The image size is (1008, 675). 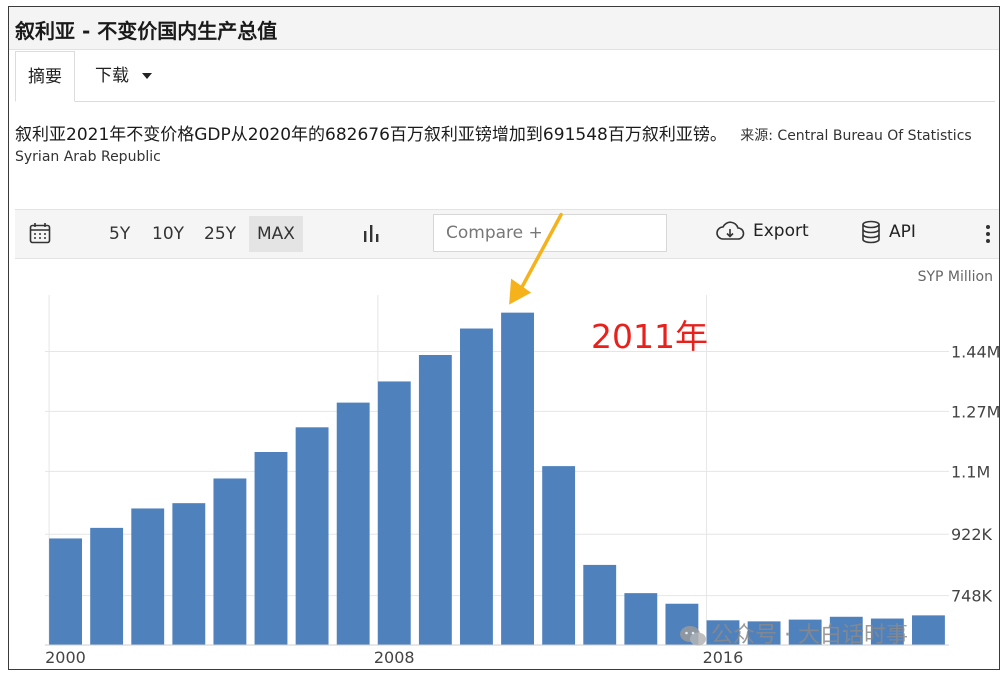 What do you see at coordinates (693, 636) in the screenshot?
I see `wechat-icon` at bounding box center [693, 636].